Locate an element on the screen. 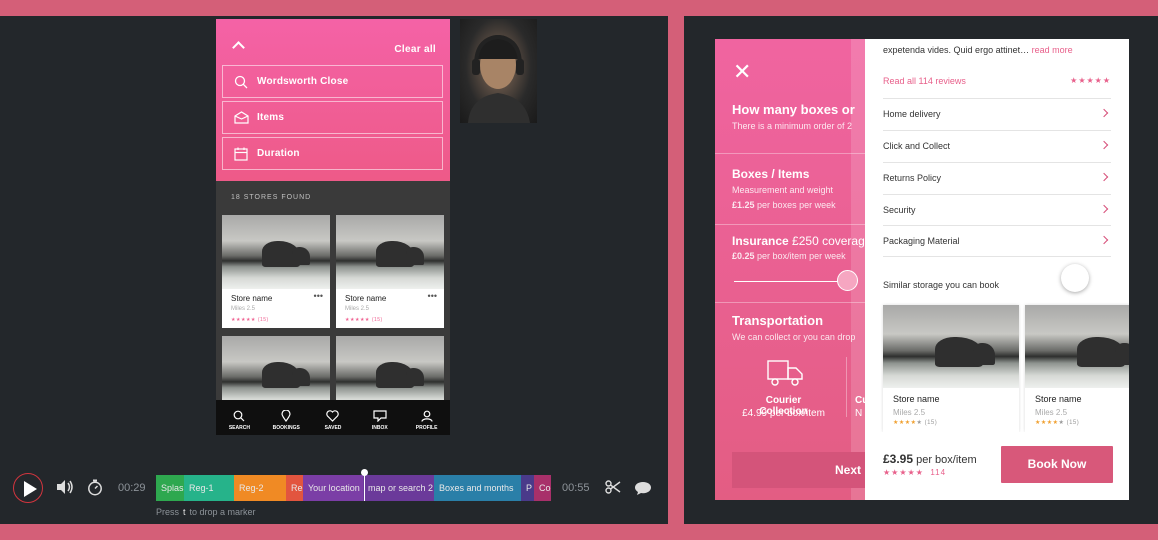  scissors-icon is located at coordinates (613, 487).